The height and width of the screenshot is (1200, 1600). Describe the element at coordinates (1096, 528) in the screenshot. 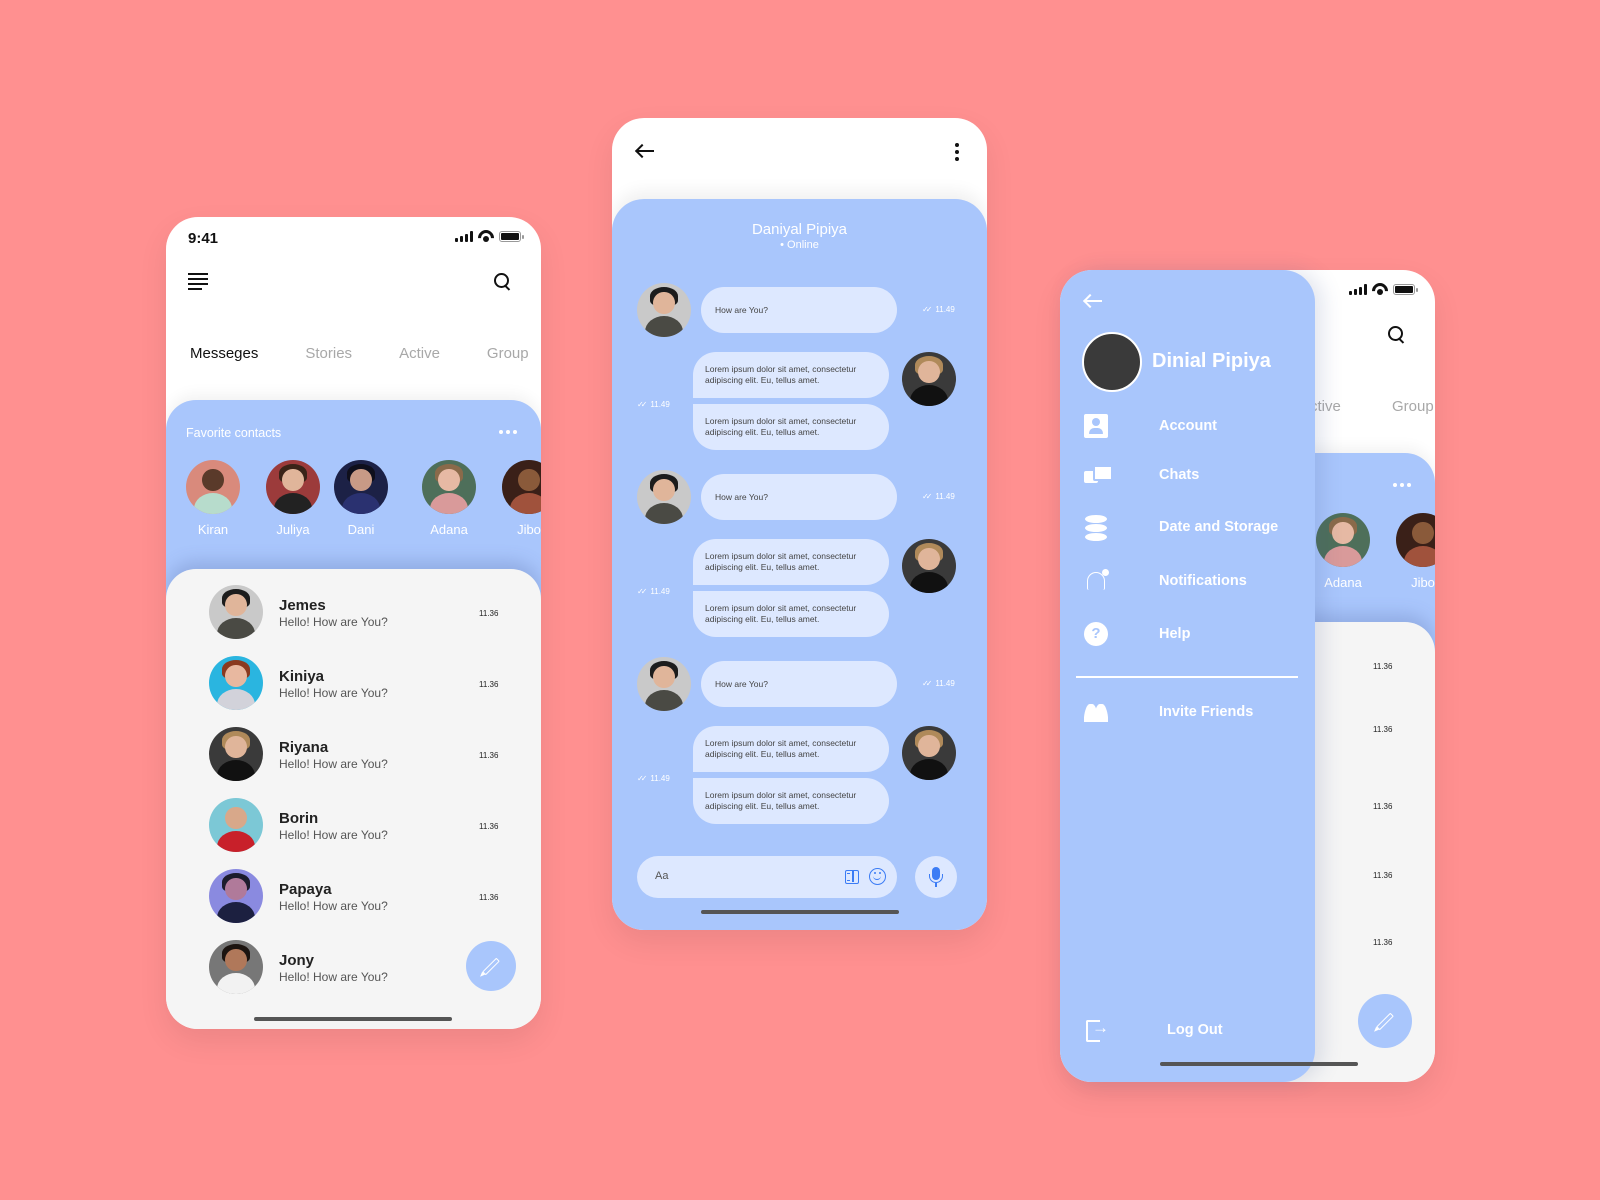

I see `database-icon` at that location.